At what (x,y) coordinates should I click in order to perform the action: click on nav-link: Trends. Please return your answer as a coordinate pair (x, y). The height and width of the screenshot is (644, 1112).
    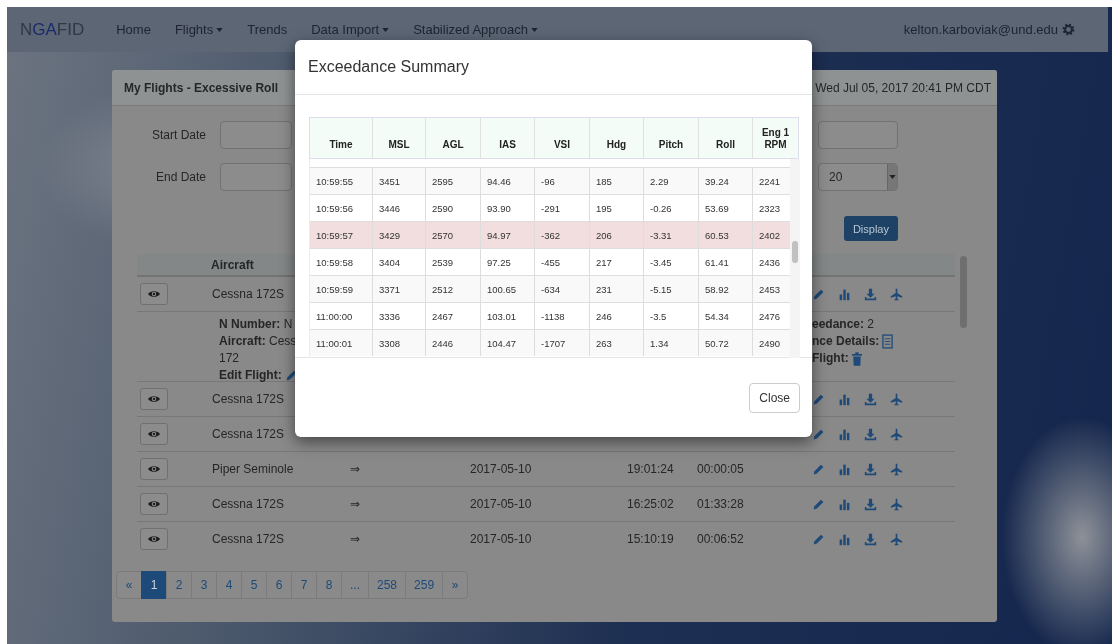
    Looking at the image, I should click on (267, 29).